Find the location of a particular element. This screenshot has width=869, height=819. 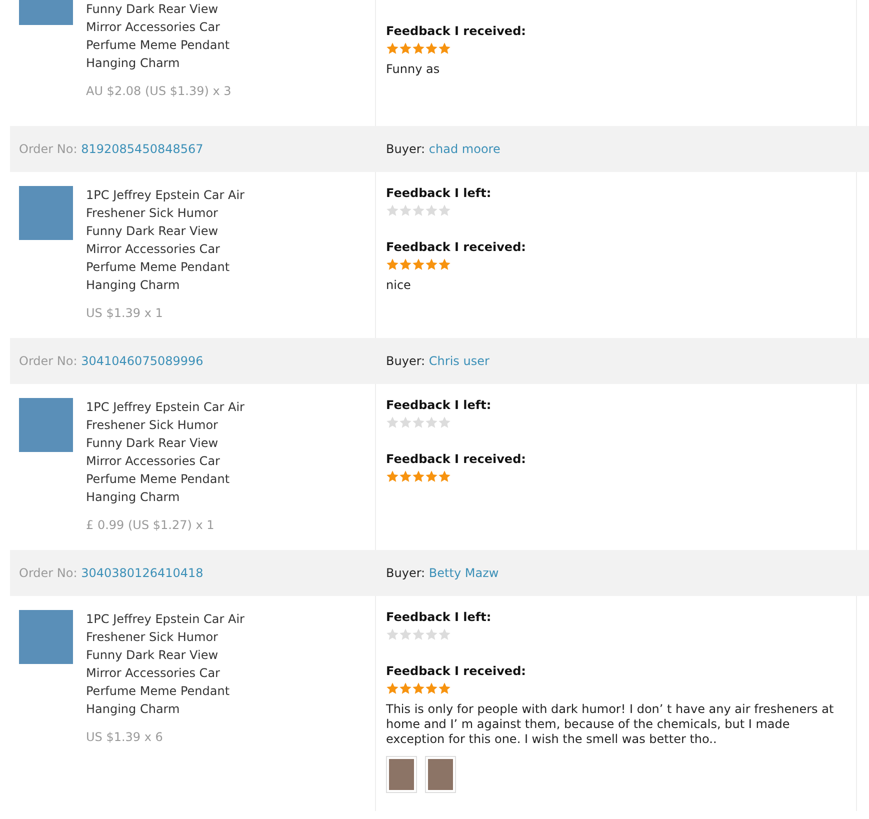

order-number-link: 8192085450848567 is located at coordinates (142, 149).